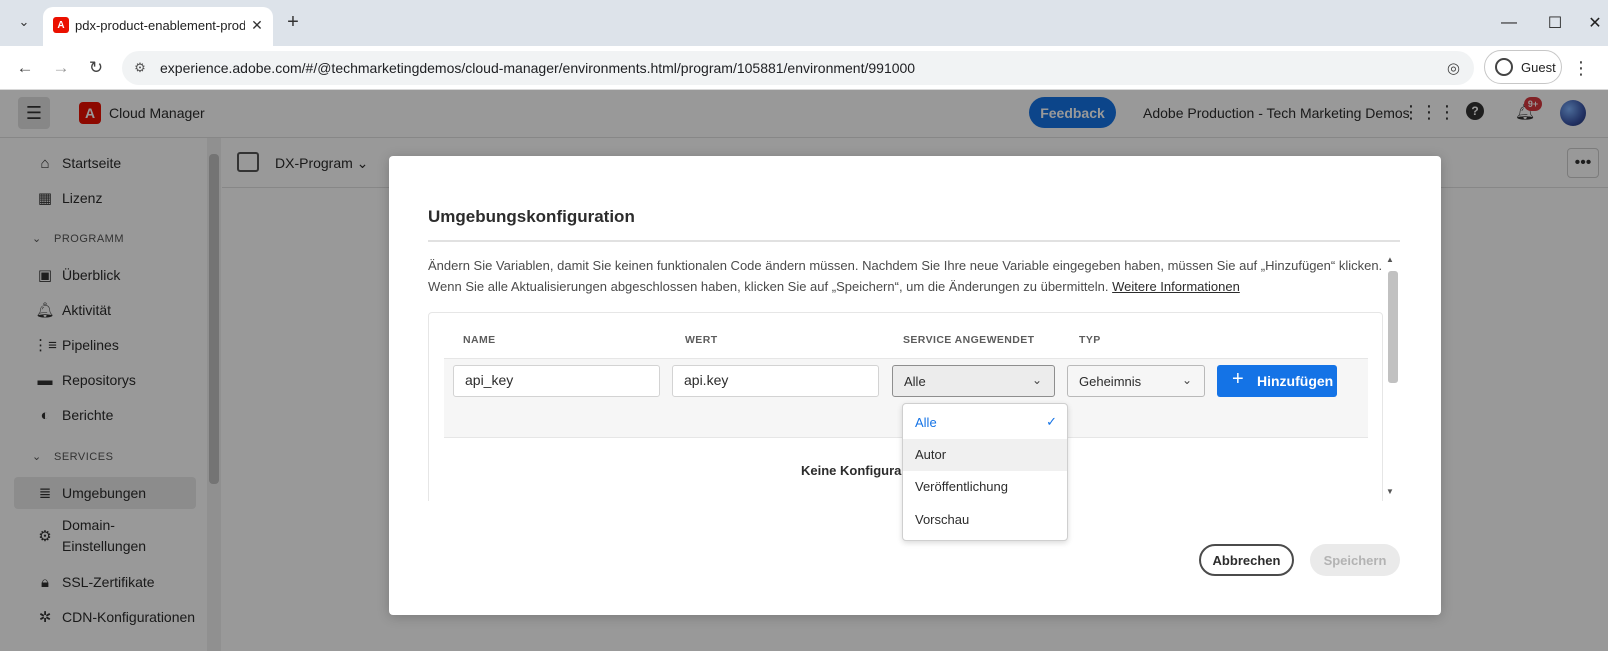 The height and width of the screenshot is (651, 1608). Describe the element at coordinates (140, 68) in the screenshot. I see `site-settings-icon: ⚙` at that location.